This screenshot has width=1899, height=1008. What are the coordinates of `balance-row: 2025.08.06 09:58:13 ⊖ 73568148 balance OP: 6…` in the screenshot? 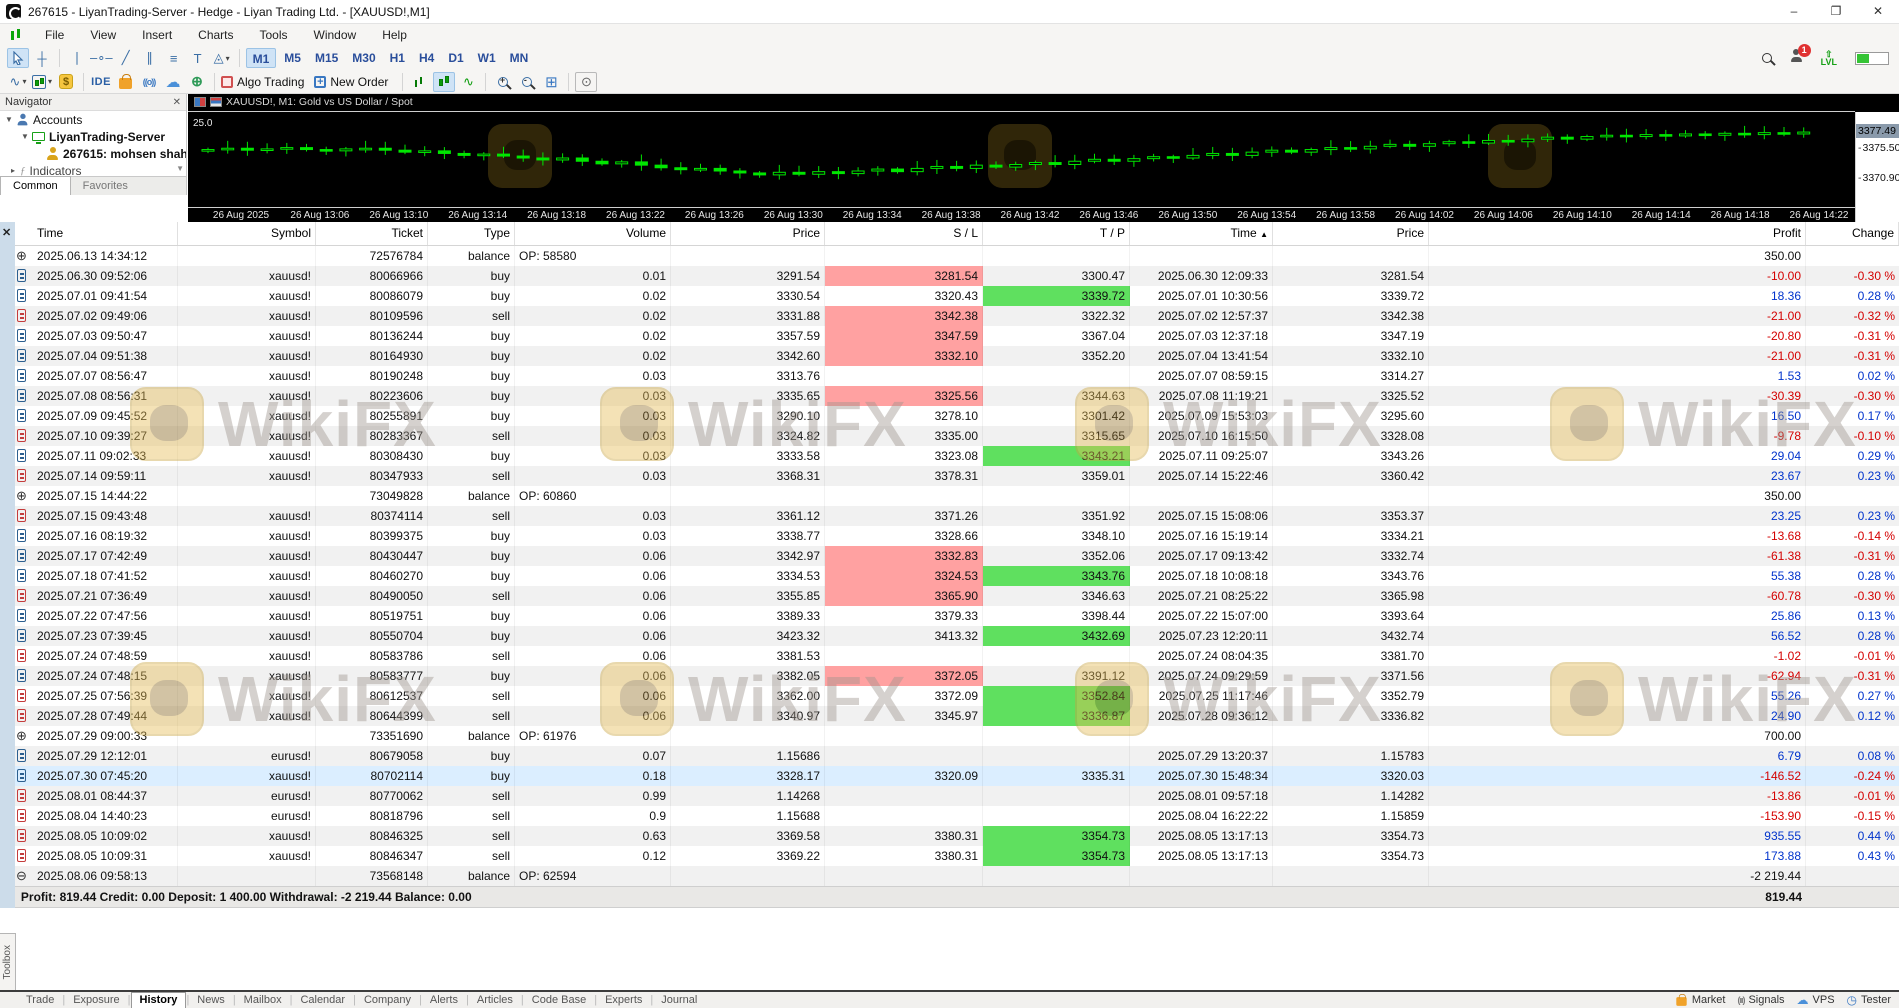 It's located at (949, 876).